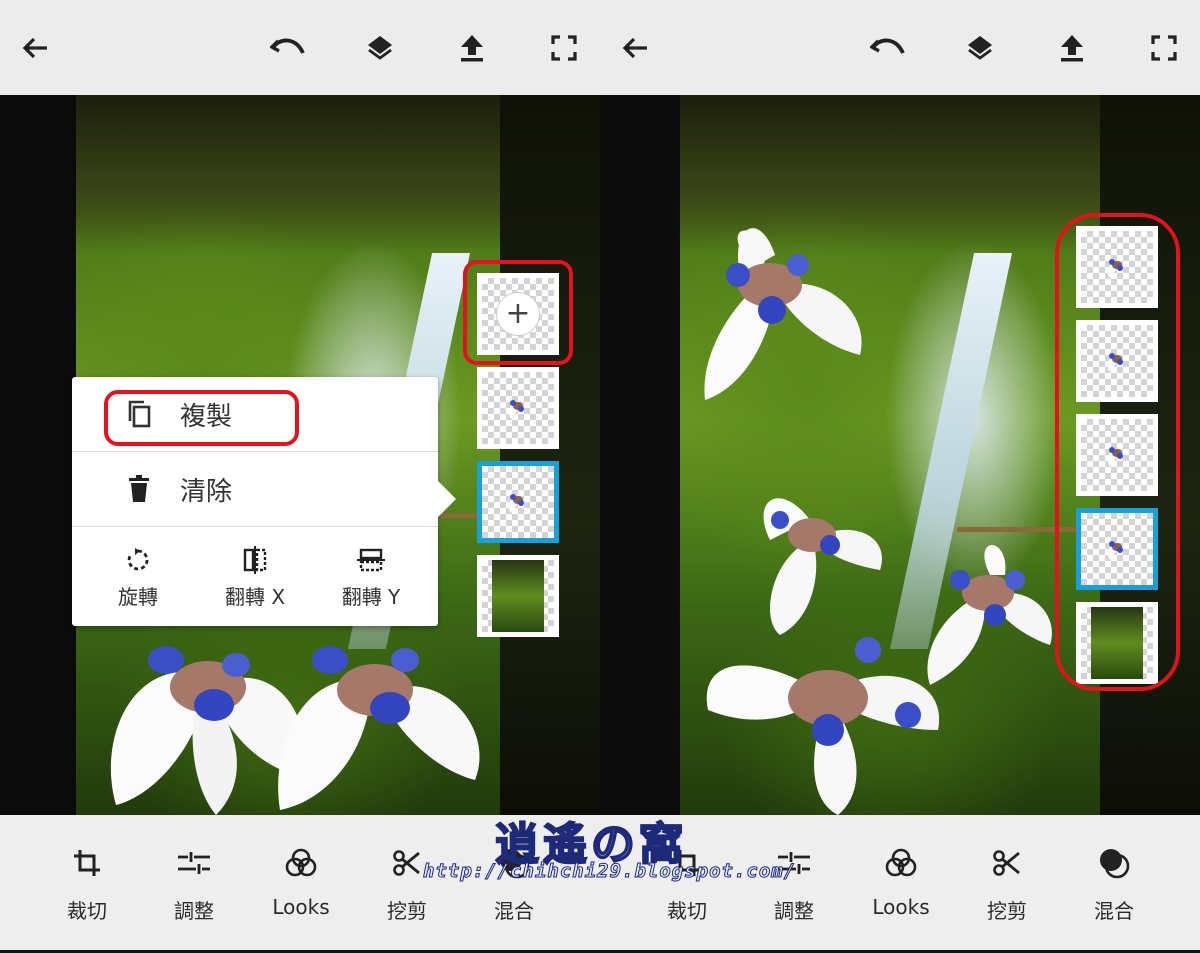 Image resolution: width=1200 pixels, height=953 pixels. Describe the element at coordinates (255, 489) in the screenshot. I see `clear-menu-item: 清除` at that location.